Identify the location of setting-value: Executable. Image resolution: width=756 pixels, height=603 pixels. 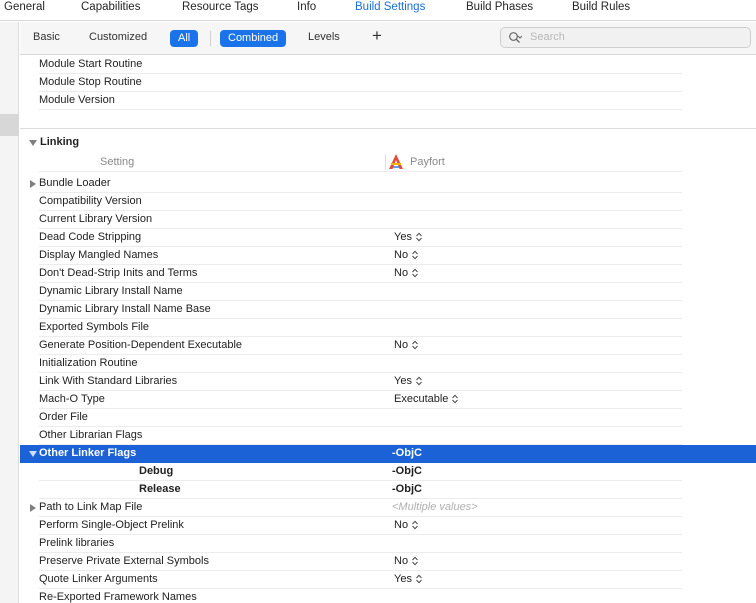
(421, 399).